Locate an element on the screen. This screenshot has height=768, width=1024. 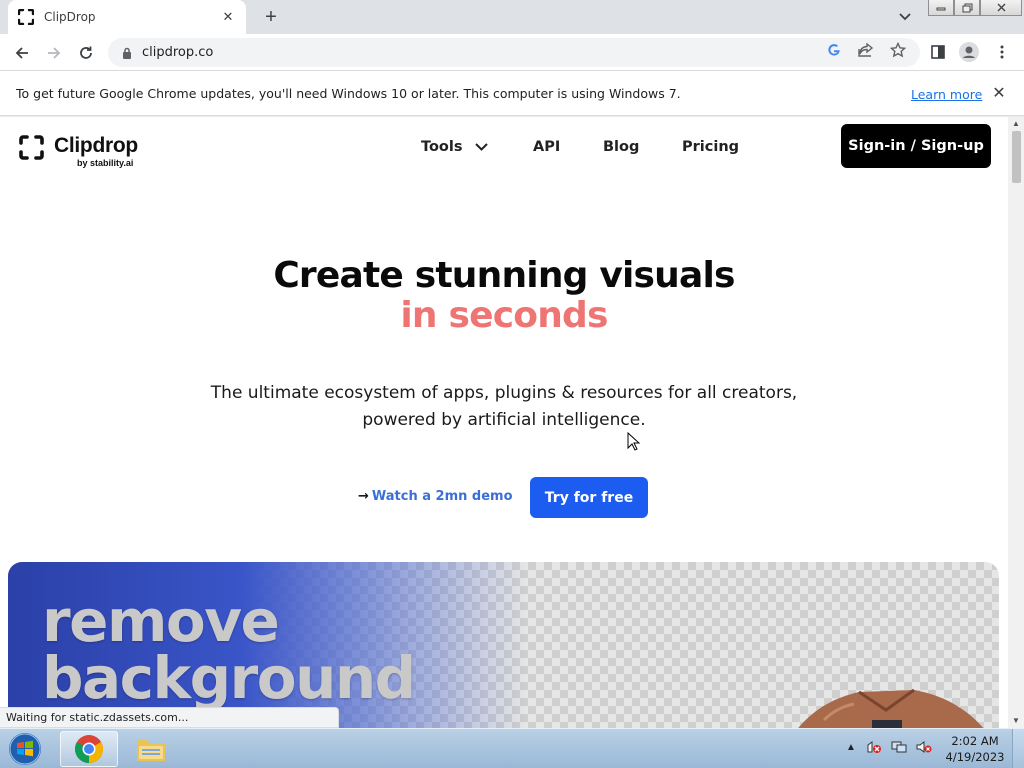
window-controls is located at coordinates (975, 9).